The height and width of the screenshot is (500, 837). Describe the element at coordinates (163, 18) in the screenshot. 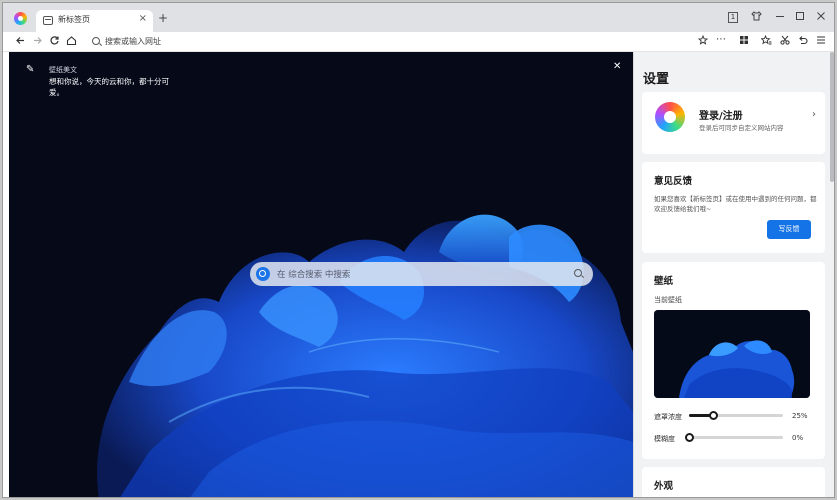

I see `new-tab-button: +` at that location.